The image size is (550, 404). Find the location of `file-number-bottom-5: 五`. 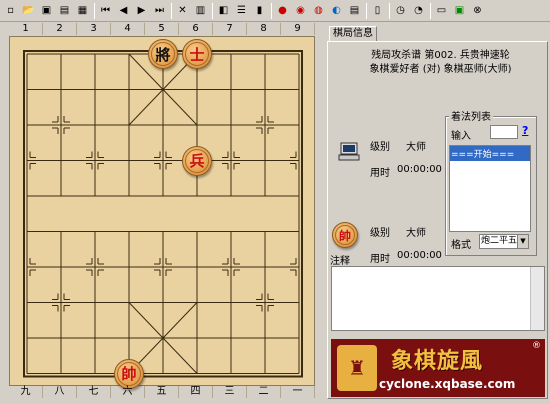

file-number-bottom-5: 五 is located at coordinates (162, 392).